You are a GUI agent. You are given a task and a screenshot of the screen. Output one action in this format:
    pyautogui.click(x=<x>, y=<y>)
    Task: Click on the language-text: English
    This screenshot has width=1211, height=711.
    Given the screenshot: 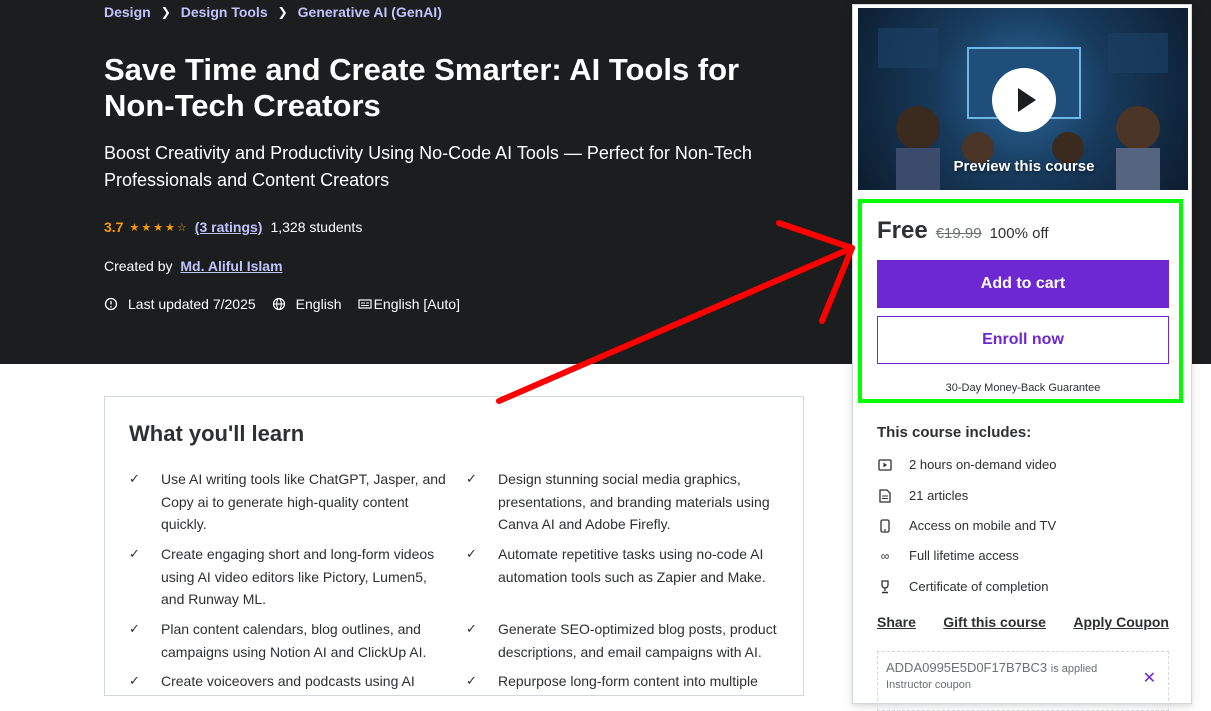 What is the action you would take?
    pyautogui.click(x=318, y=304)
    